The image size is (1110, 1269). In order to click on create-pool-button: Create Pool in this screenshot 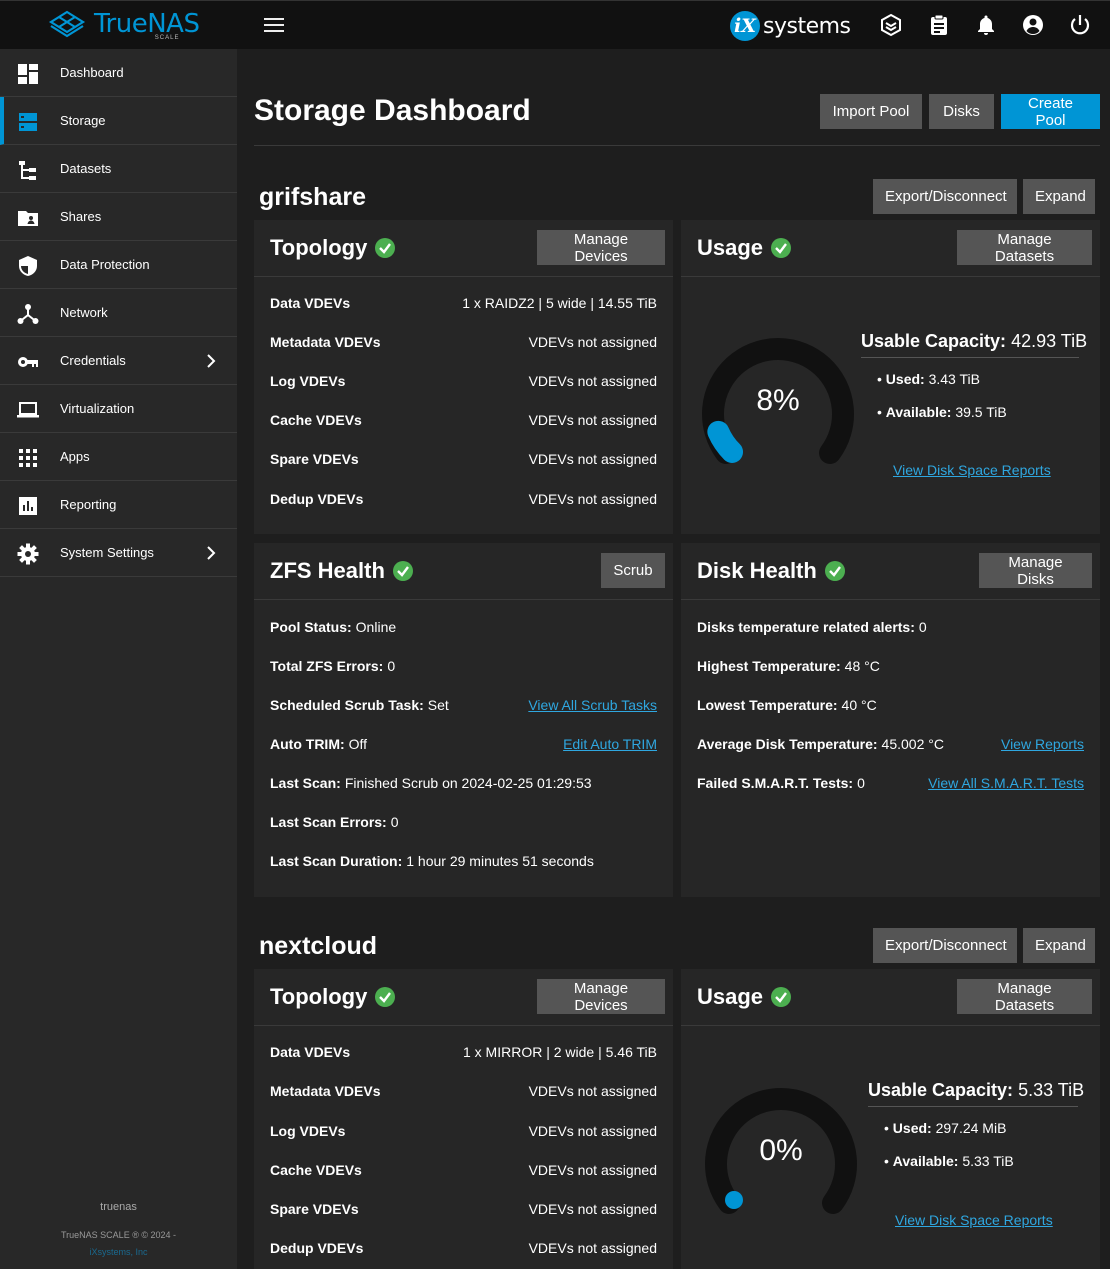, I will do `click(1050, 111)`.